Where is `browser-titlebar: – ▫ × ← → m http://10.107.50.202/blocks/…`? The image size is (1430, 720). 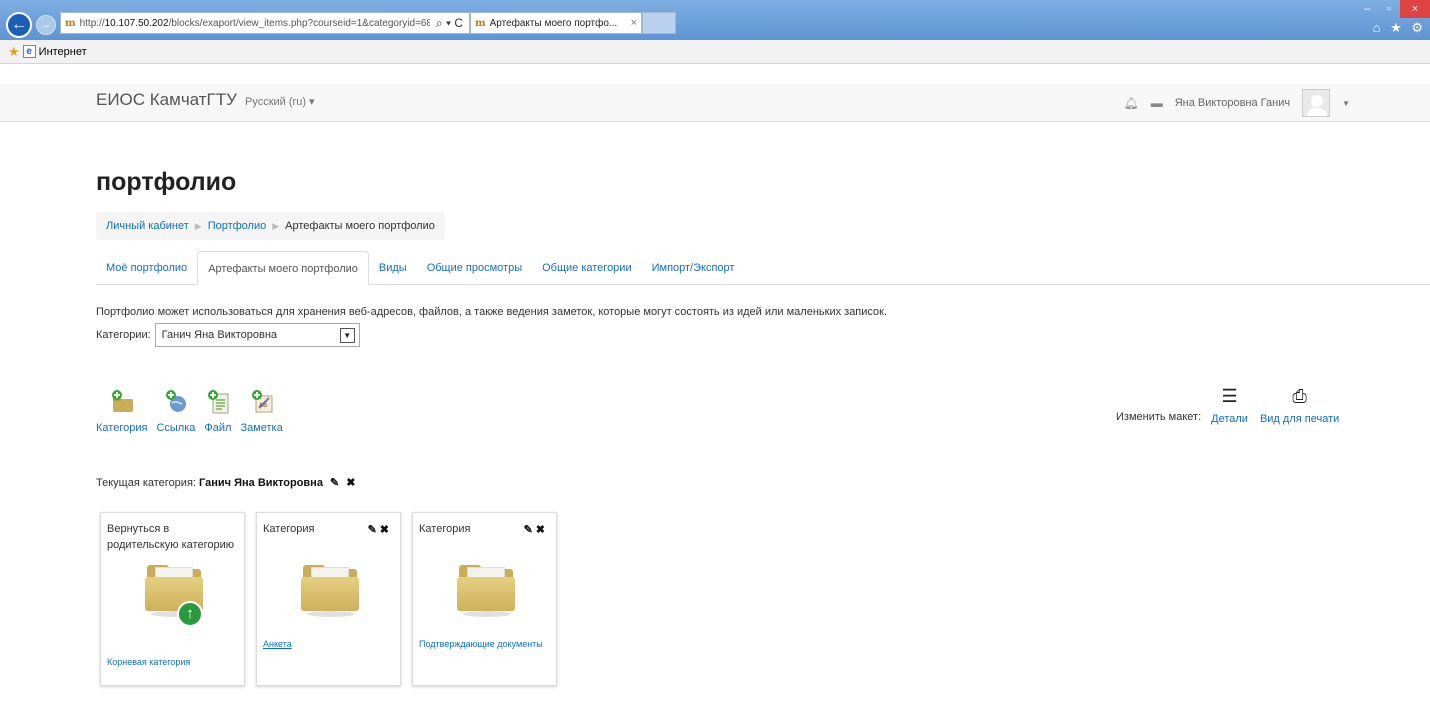
browser-titlebar: – ▫ × ← → m http://10.107.50.202/blocks/… is located at coordinates (715, 20).